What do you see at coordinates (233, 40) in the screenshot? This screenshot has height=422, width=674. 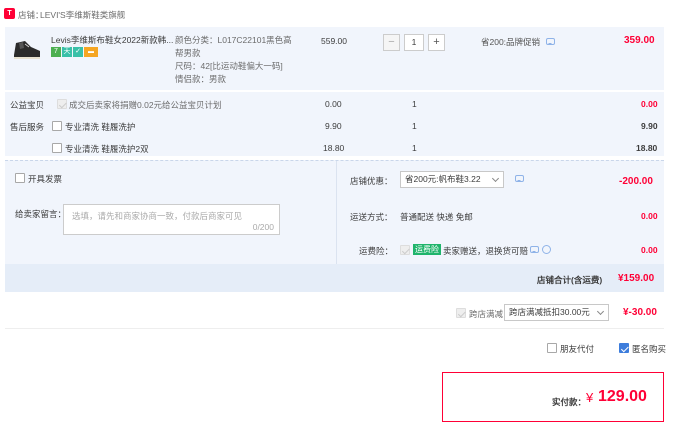 I see `attr-color: 颜色分类：L017C22101黑色高` at bounding box center [233, 40].